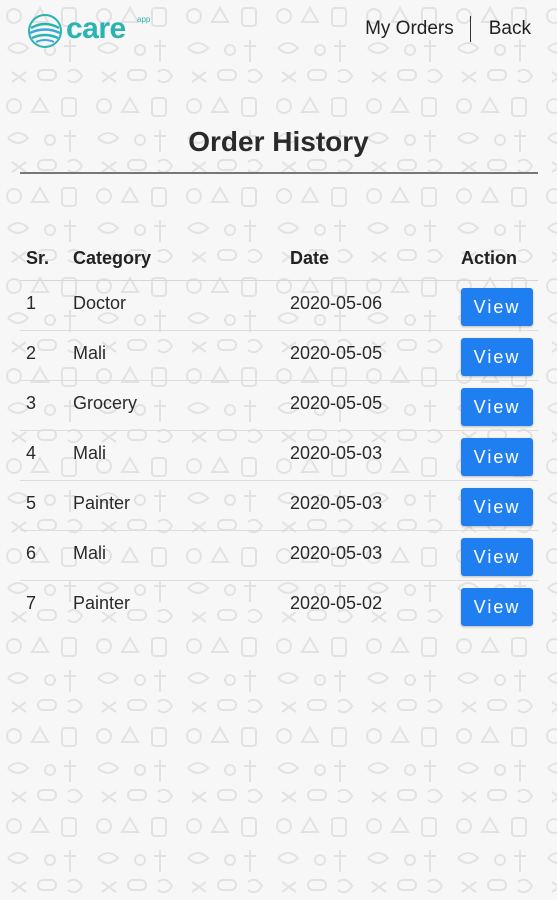  What do you see at coordinates (279, 556) in the screenshot?
I see `table-row: 6 Mali 2020-05-03 View` at bounding box center [279, 556].